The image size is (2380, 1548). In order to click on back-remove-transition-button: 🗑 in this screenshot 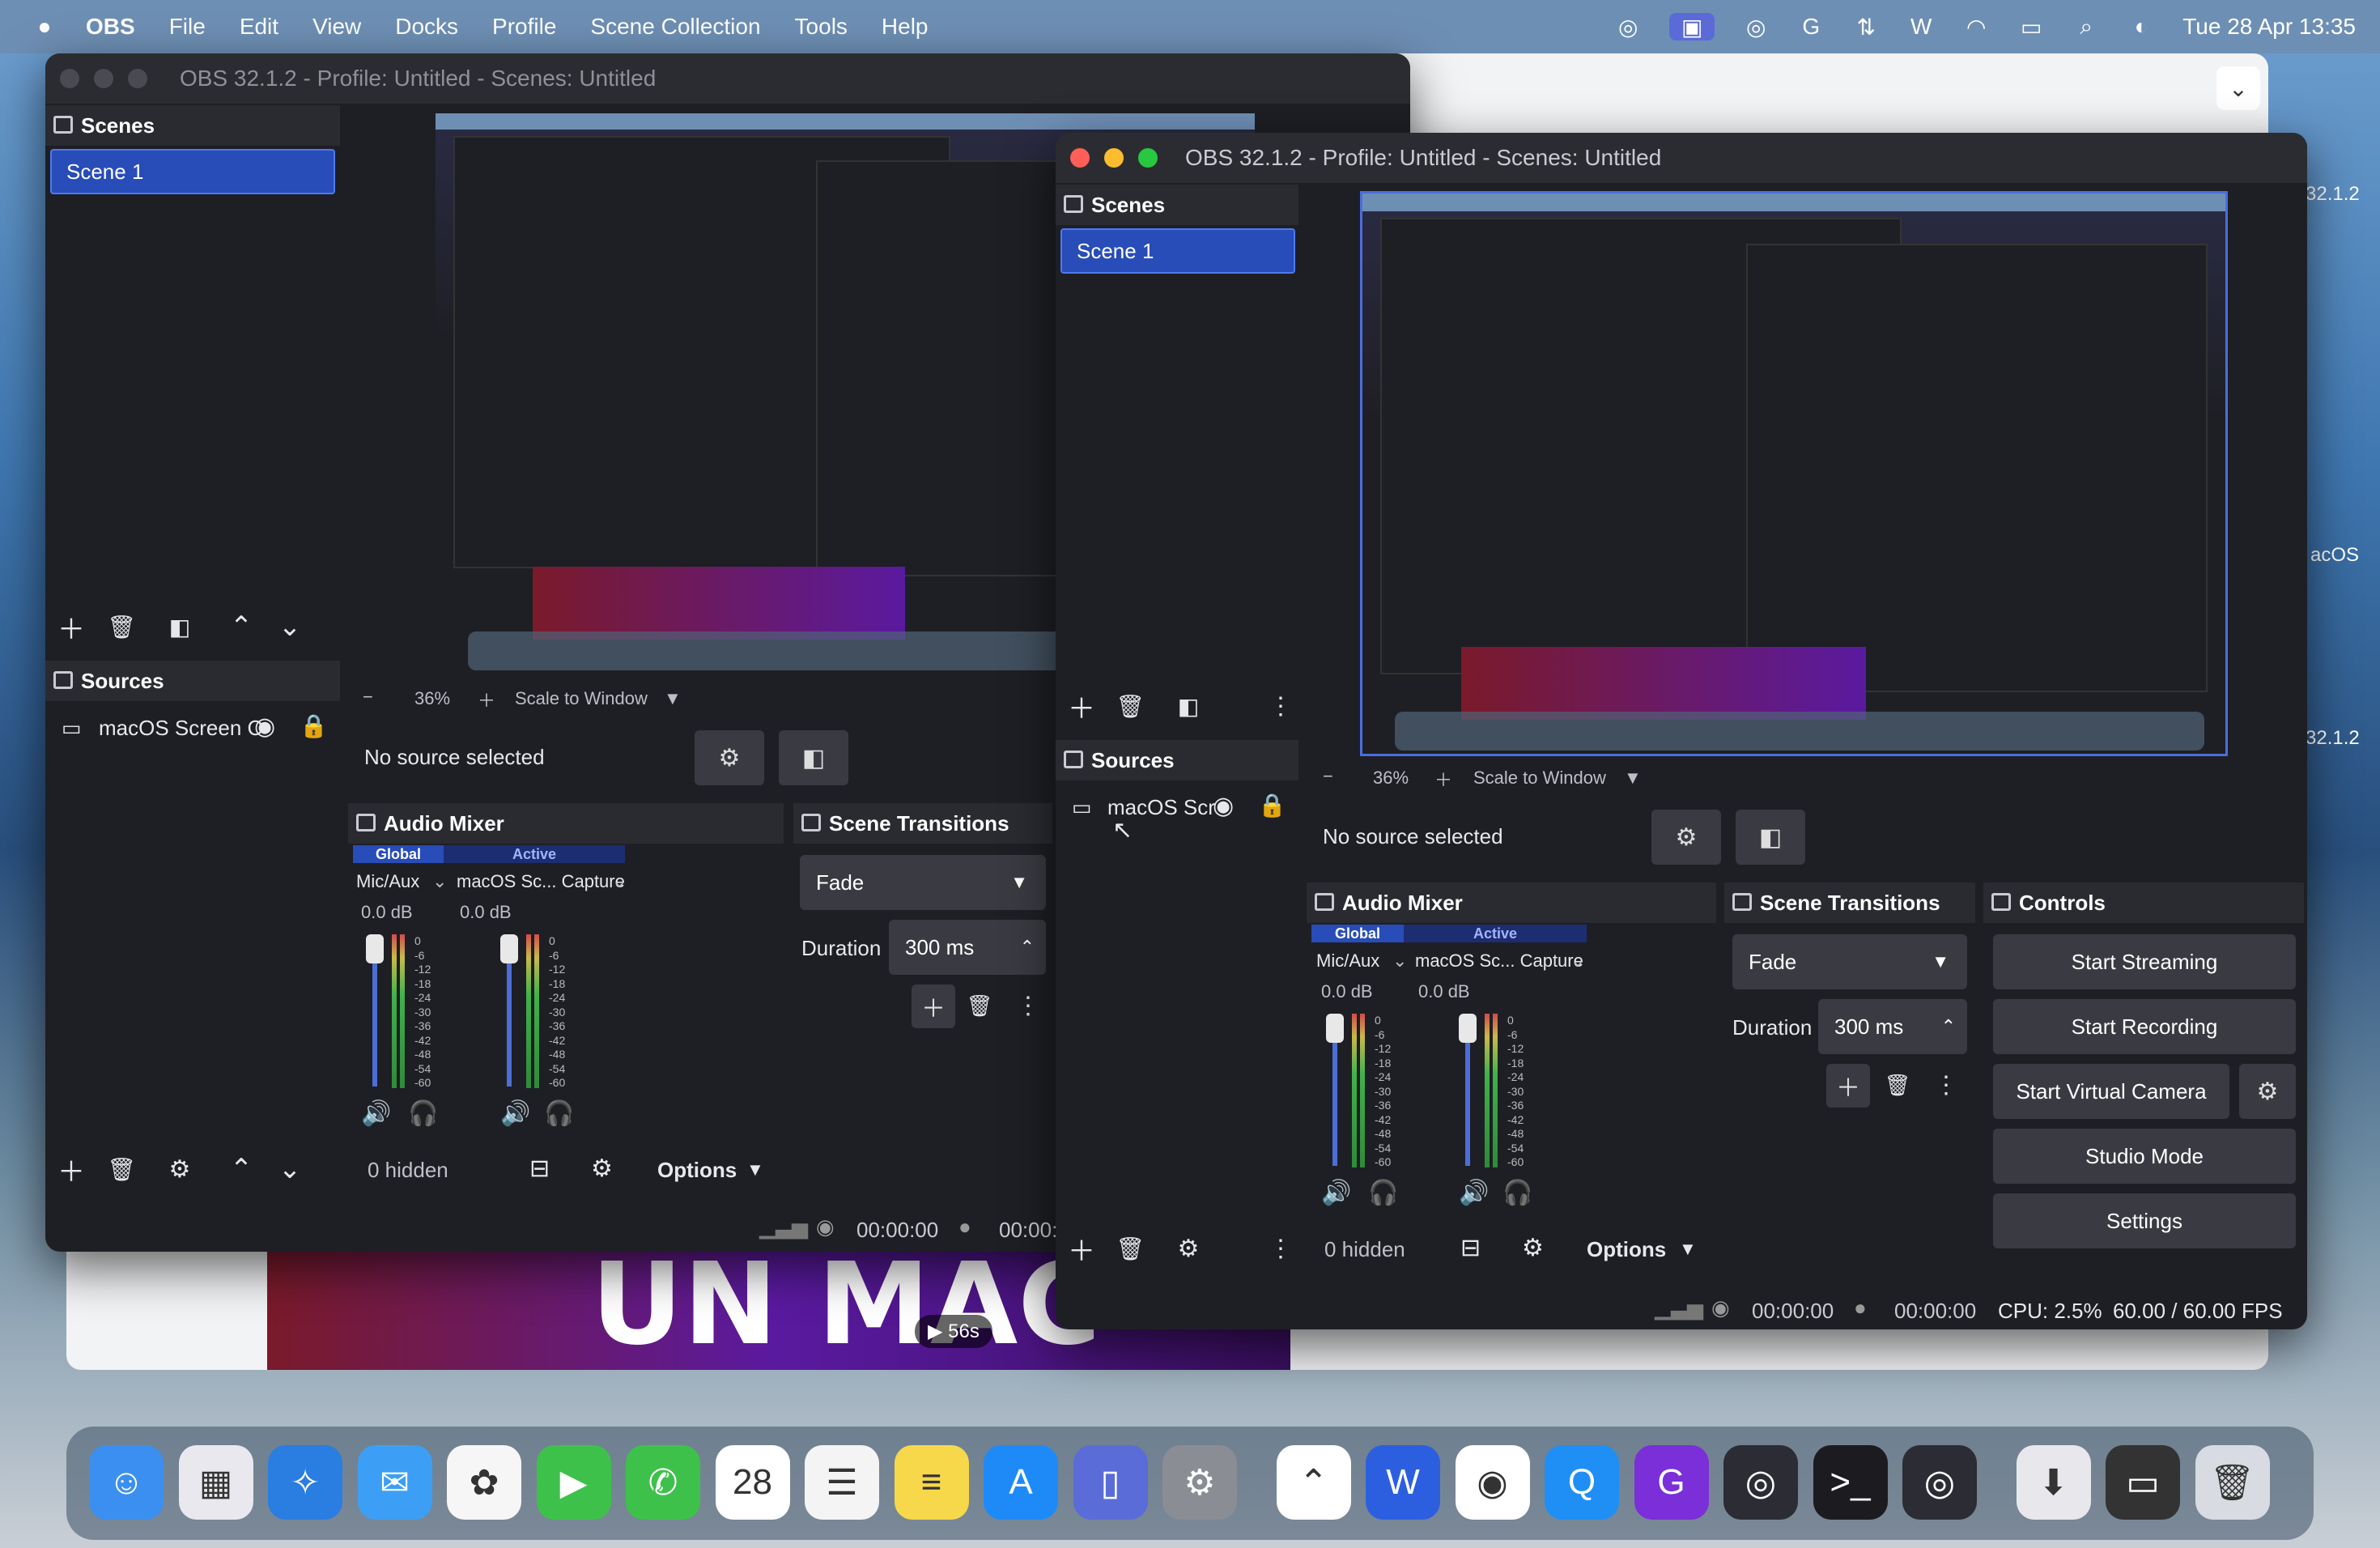, I will do `click(979, 1005)`.